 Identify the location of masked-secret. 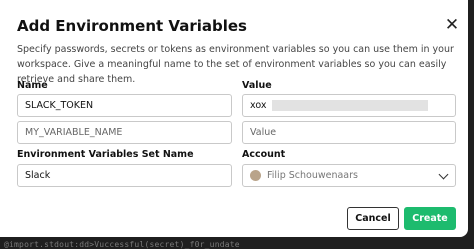
(350, 105).